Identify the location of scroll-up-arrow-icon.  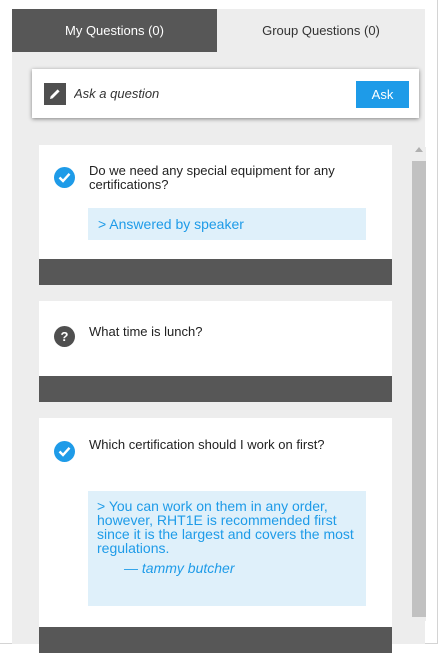
(419, 149).